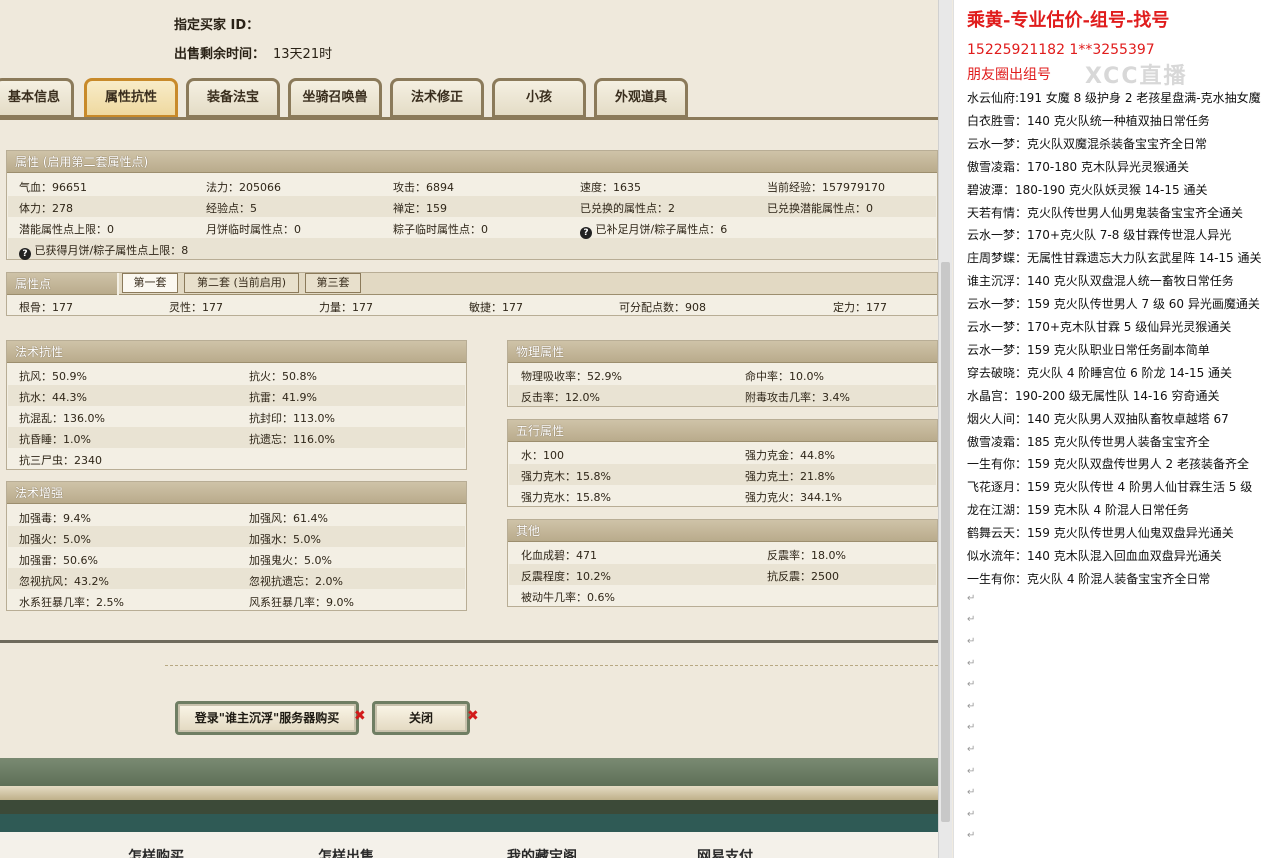 The image size is (1280, 858). What do you see at coordinates (37, 98) in the screenshot?
I see `tab-basic-info: 基本信息` at bounding box center [37, 98].